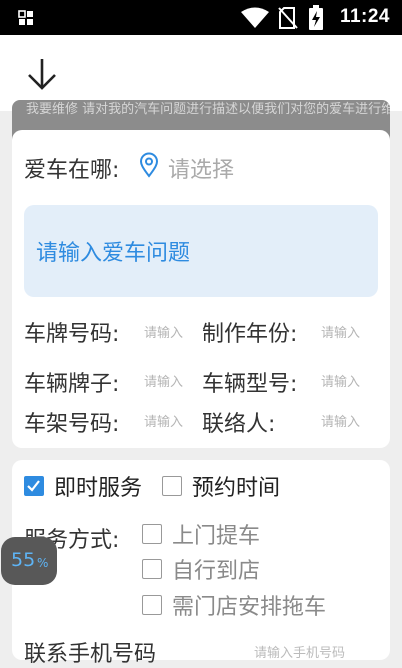 This screenshot has width=402, height=668. I want to click on location-pin-icon, so click(149, 165).